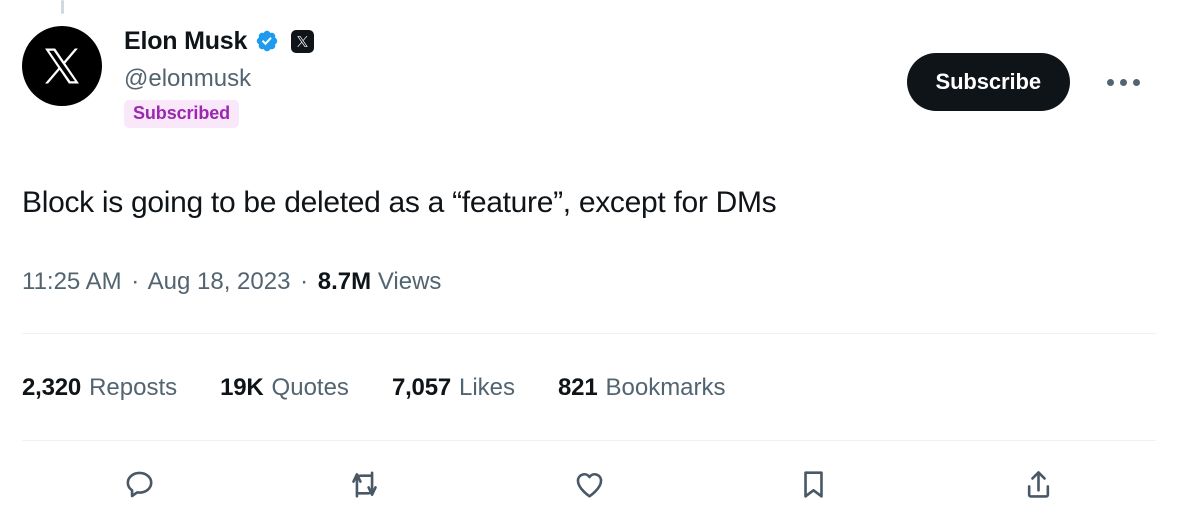 The image size is (1182, 526). What do you see at coordinates (185, 41) in the screenshot?
I see `author-display-name: Elon Musk` at bounding box center [185, 41].